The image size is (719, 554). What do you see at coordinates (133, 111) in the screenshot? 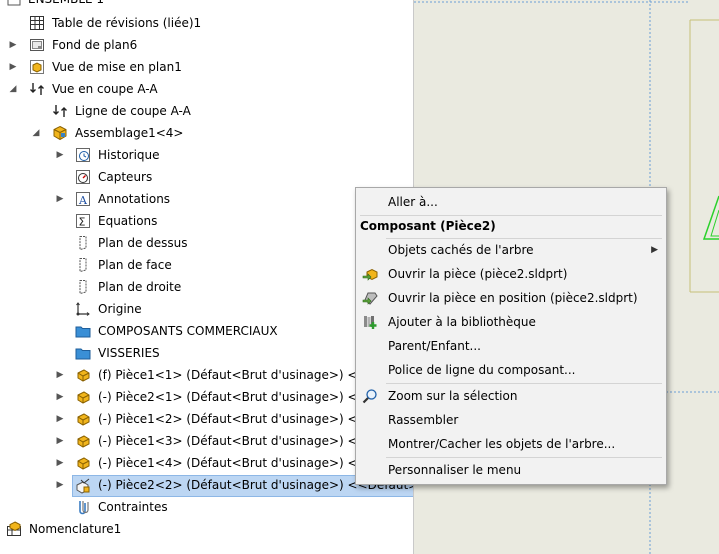
I see `tree-item-label: Ligne de coupe A-A` at bounding box center [133, 111].